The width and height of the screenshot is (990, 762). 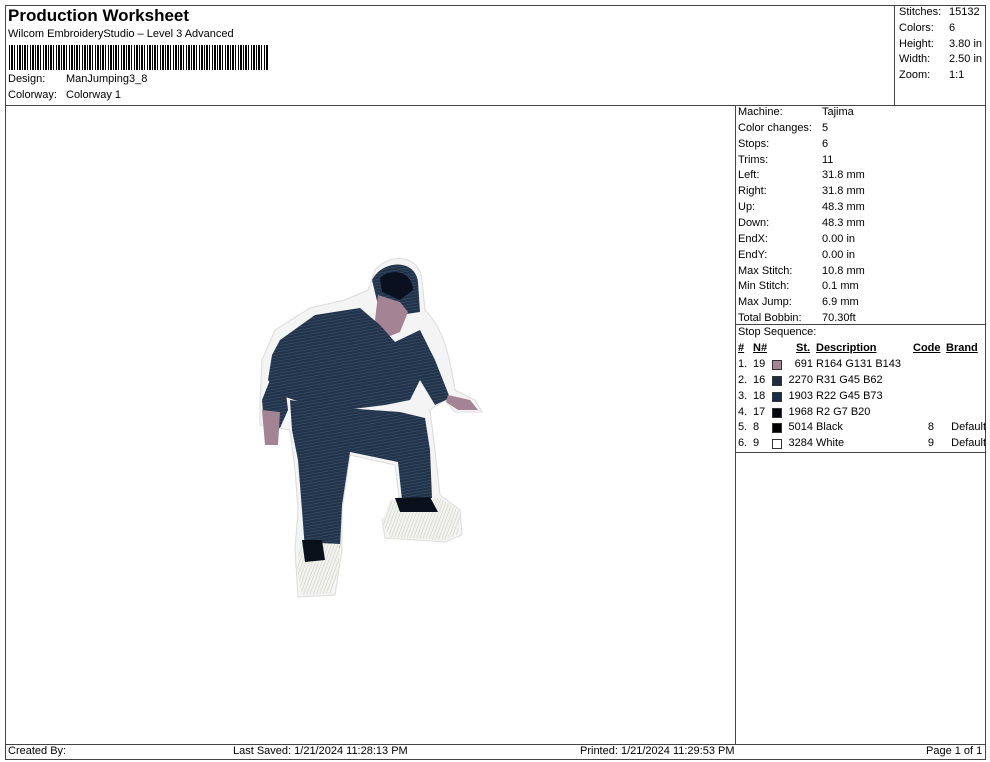 I want to click on sequence-num: 6., so click(x=743, y=443).